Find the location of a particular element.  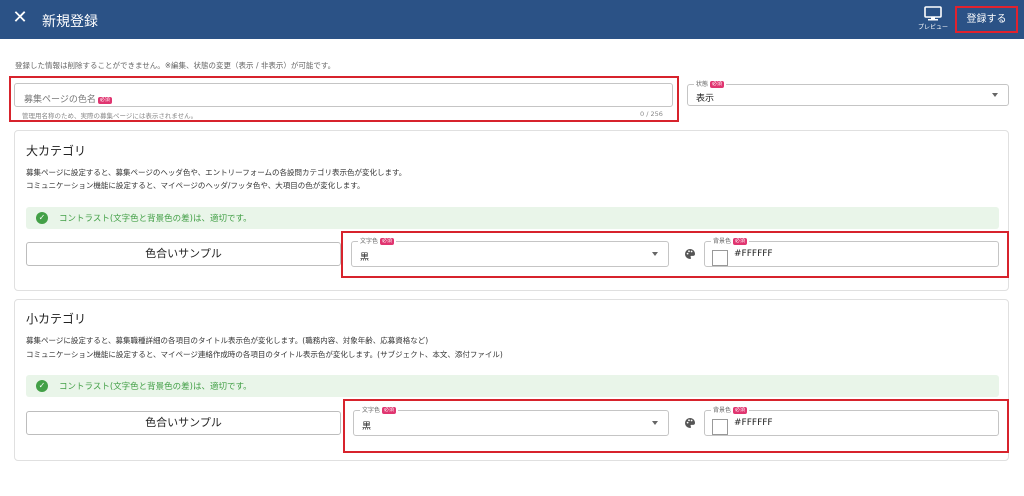

monitor-icon is located at coordinates (933, 13).